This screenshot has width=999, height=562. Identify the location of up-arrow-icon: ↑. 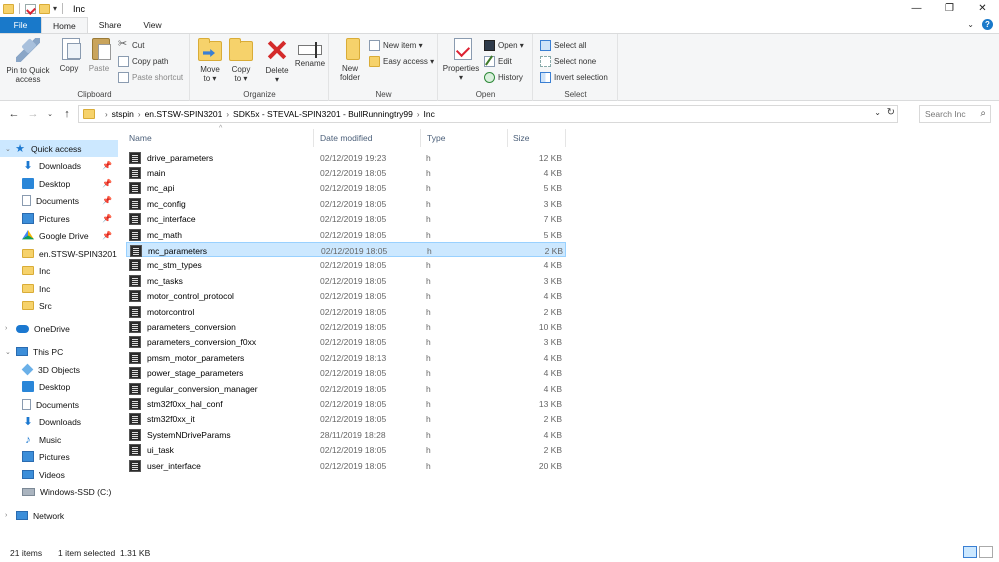
(67, 114).